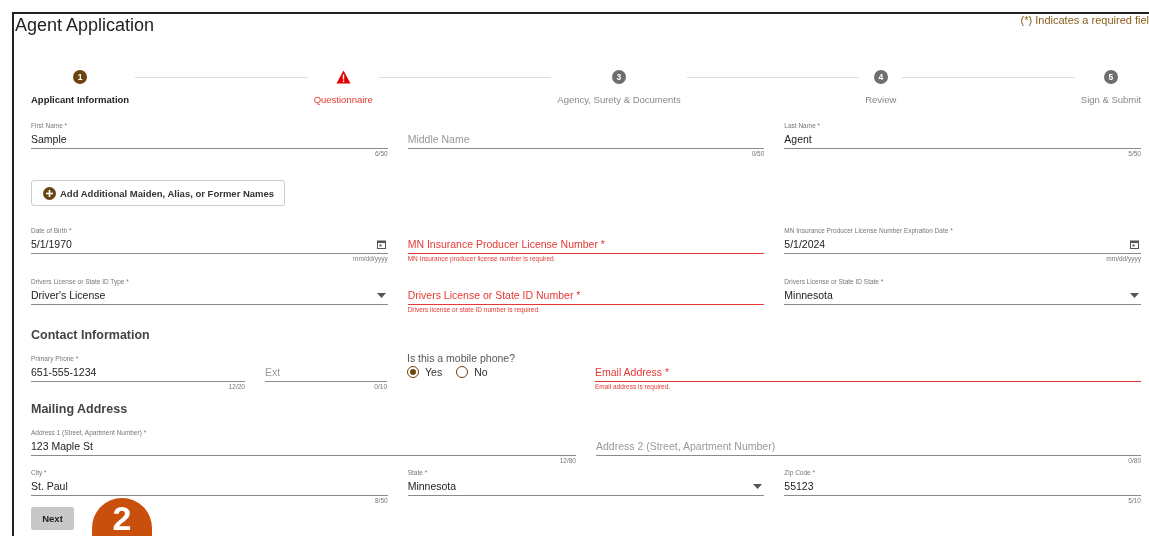 This screenshot has height=536, width=1149. I want to click on step-label: Questionnaire, so click(343, 99).